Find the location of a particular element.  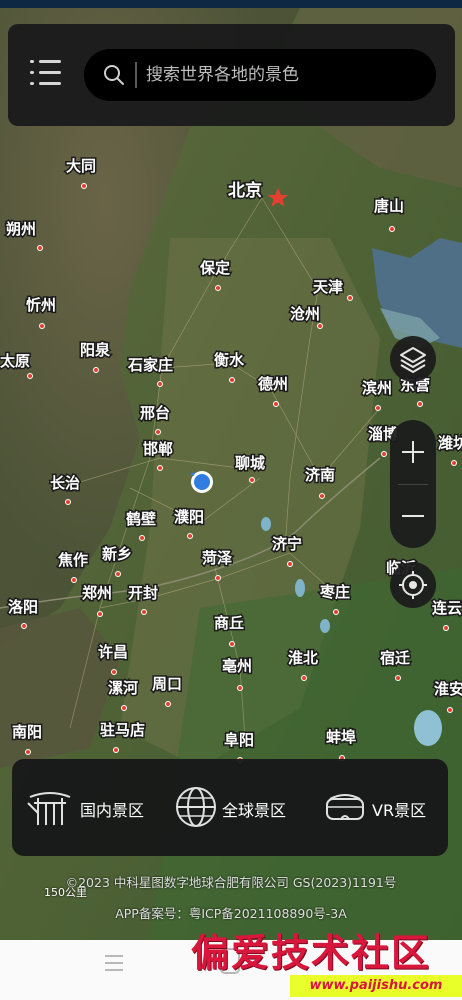

zoom-in-button is located at coordinates (413, 452).